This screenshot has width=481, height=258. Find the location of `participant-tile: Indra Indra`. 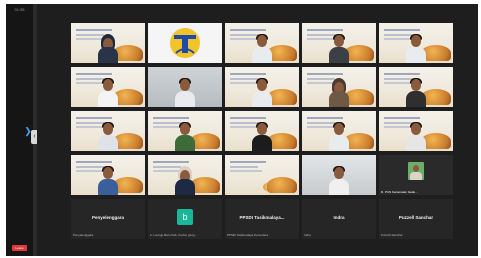

participant-tile: Indra Indra is located at coordinates (339, 219).